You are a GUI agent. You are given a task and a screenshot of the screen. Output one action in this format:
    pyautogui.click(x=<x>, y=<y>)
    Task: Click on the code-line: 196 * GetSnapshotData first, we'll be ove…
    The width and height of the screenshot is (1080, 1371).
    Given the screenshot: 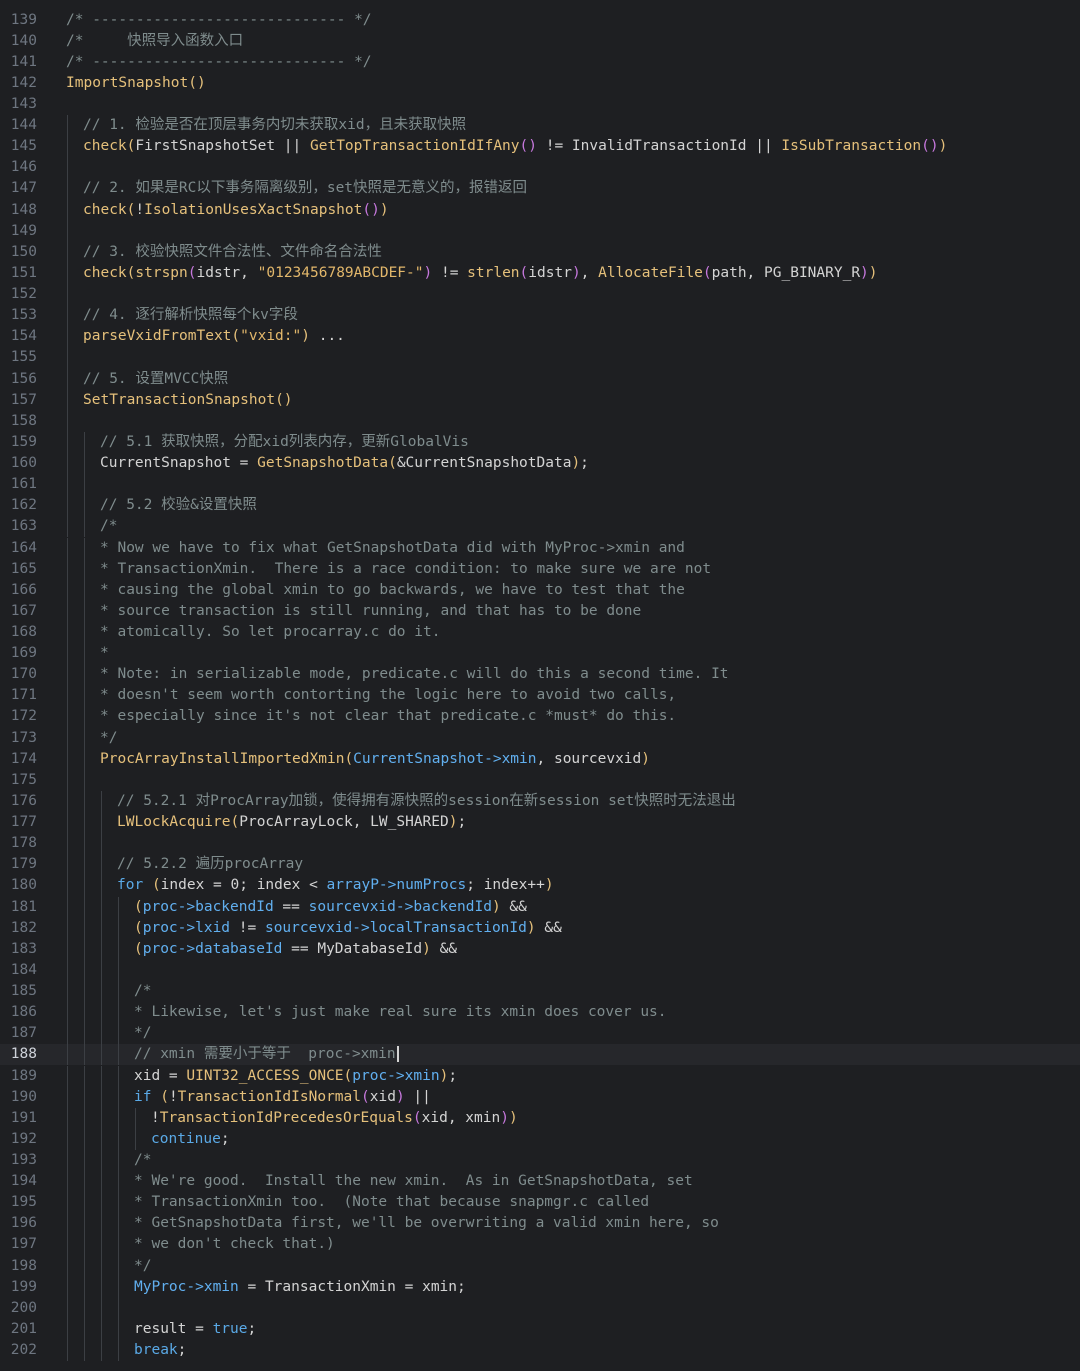 What is the action you would take?
    pyautogui.click(x=540, y=1223)
    